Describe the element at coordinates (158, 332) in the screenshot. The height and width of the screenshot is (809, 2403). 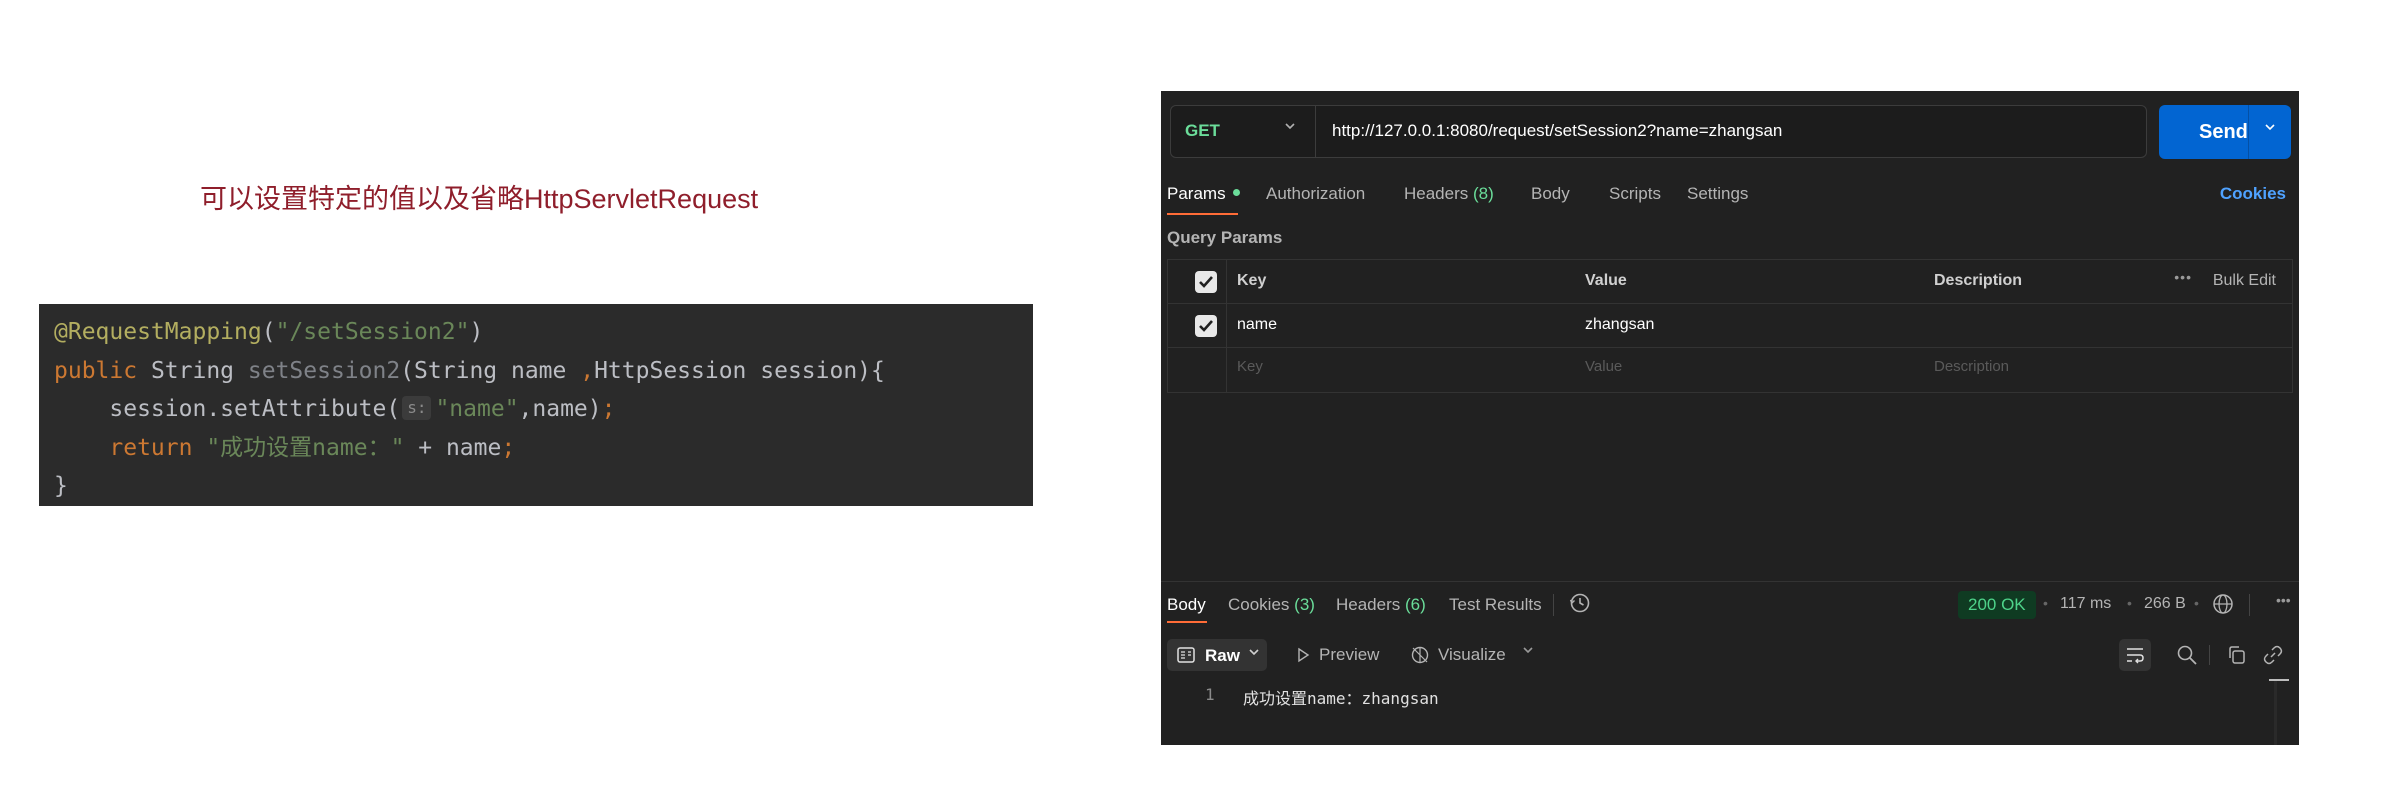
I see `code-annotation: @RequestMapping` at that location.